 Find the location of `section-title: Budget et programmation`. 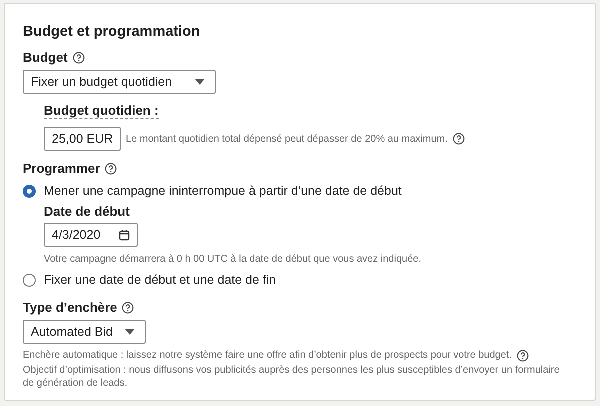

section-title: Budget et programmation is located at coordinates (112, 32).